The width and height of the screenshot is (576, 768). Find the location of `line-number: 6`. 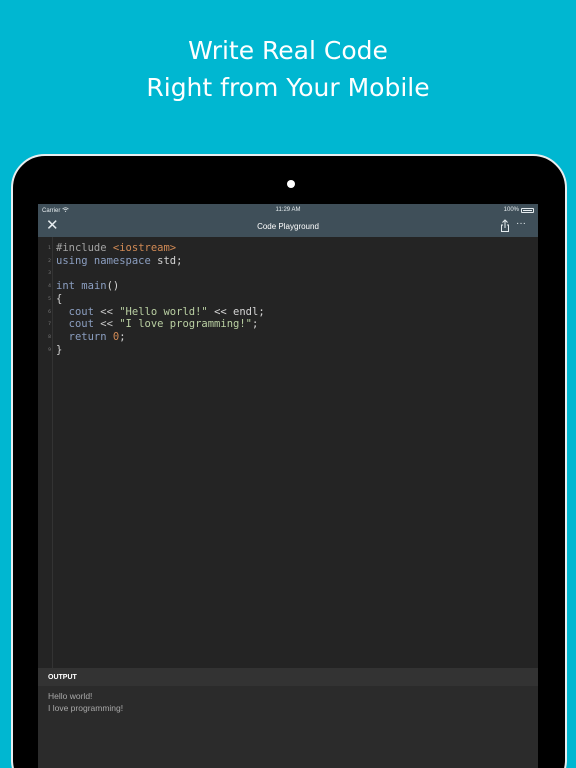

line-number: 6 is located at coordinates (49, 312).